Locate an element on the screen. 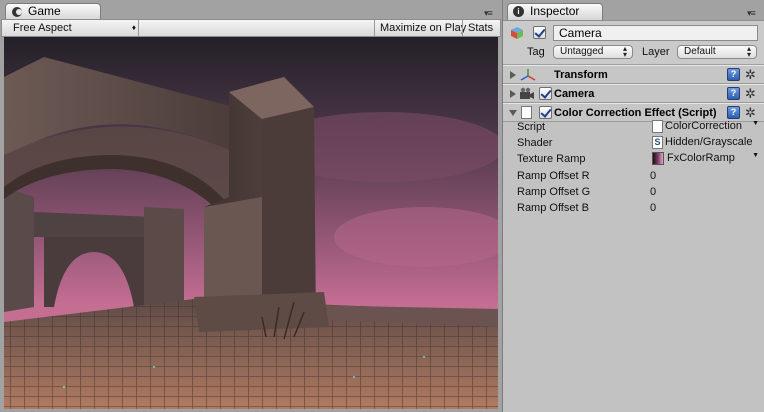  gameobject-cube-icon is located at coordinates (517, 33).